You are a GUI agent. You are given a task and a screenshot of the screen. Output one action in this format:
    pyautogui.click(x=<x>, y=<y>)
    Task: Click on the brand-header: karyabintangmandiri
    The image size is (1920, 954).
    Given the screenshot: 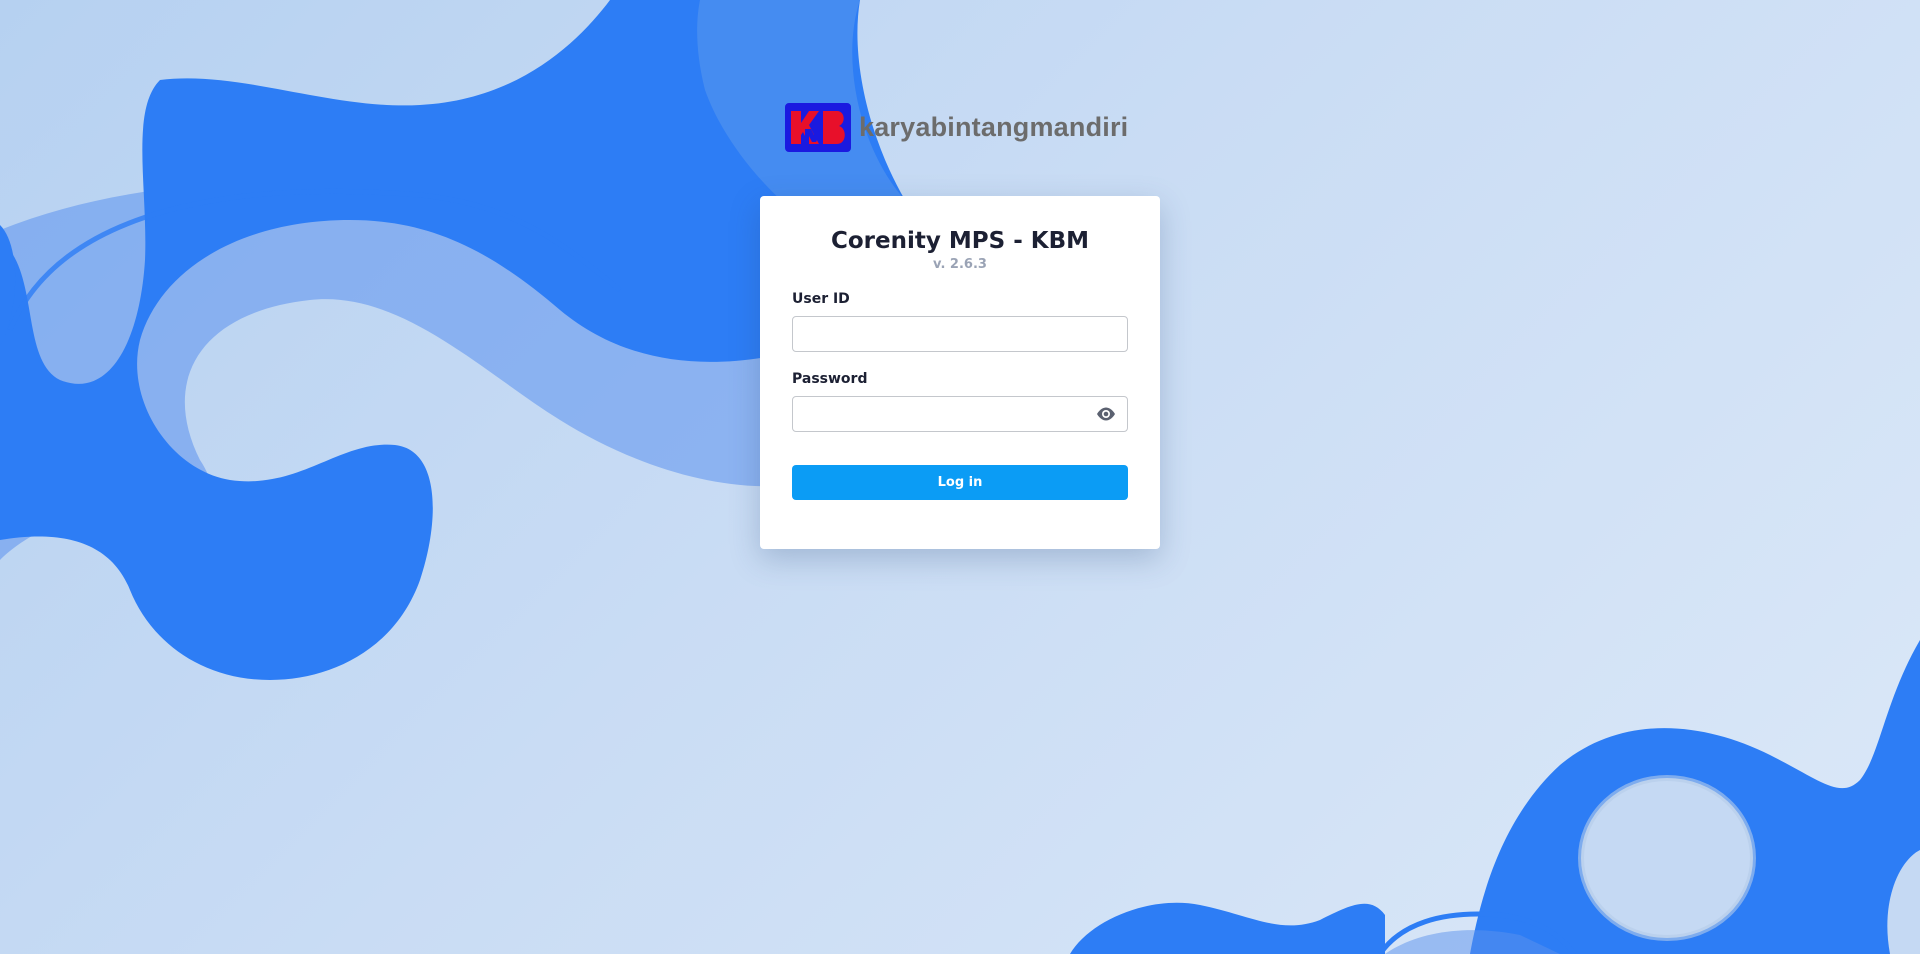 What is the action you would take?
    pyautogui.click(x=956, y=127)
    